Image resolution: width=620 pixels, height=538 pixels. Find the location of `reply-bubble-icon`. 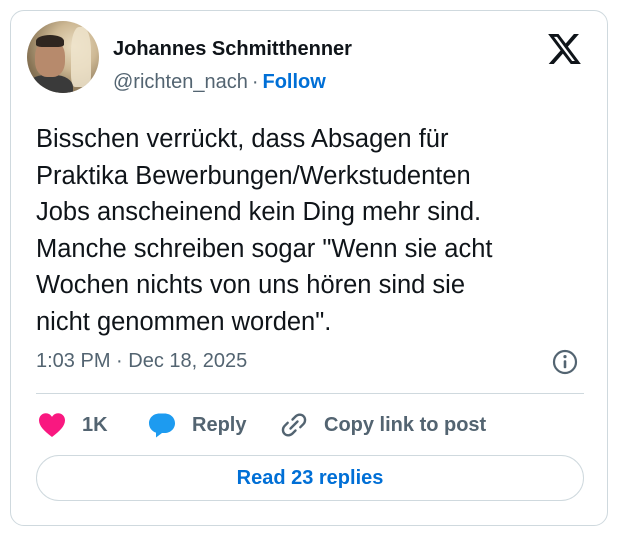

reply-bubble-icon is located at coordinates (162, 425).